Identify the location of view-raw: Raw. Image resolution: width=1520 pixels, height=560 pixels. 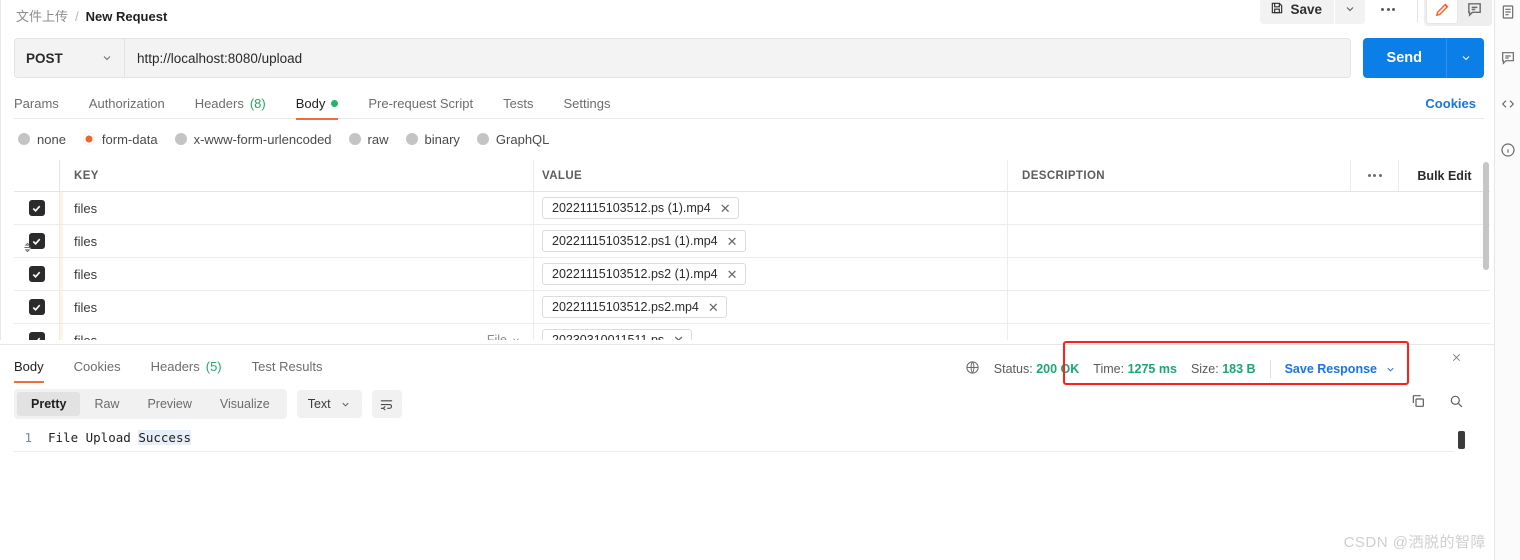
(106, 404).